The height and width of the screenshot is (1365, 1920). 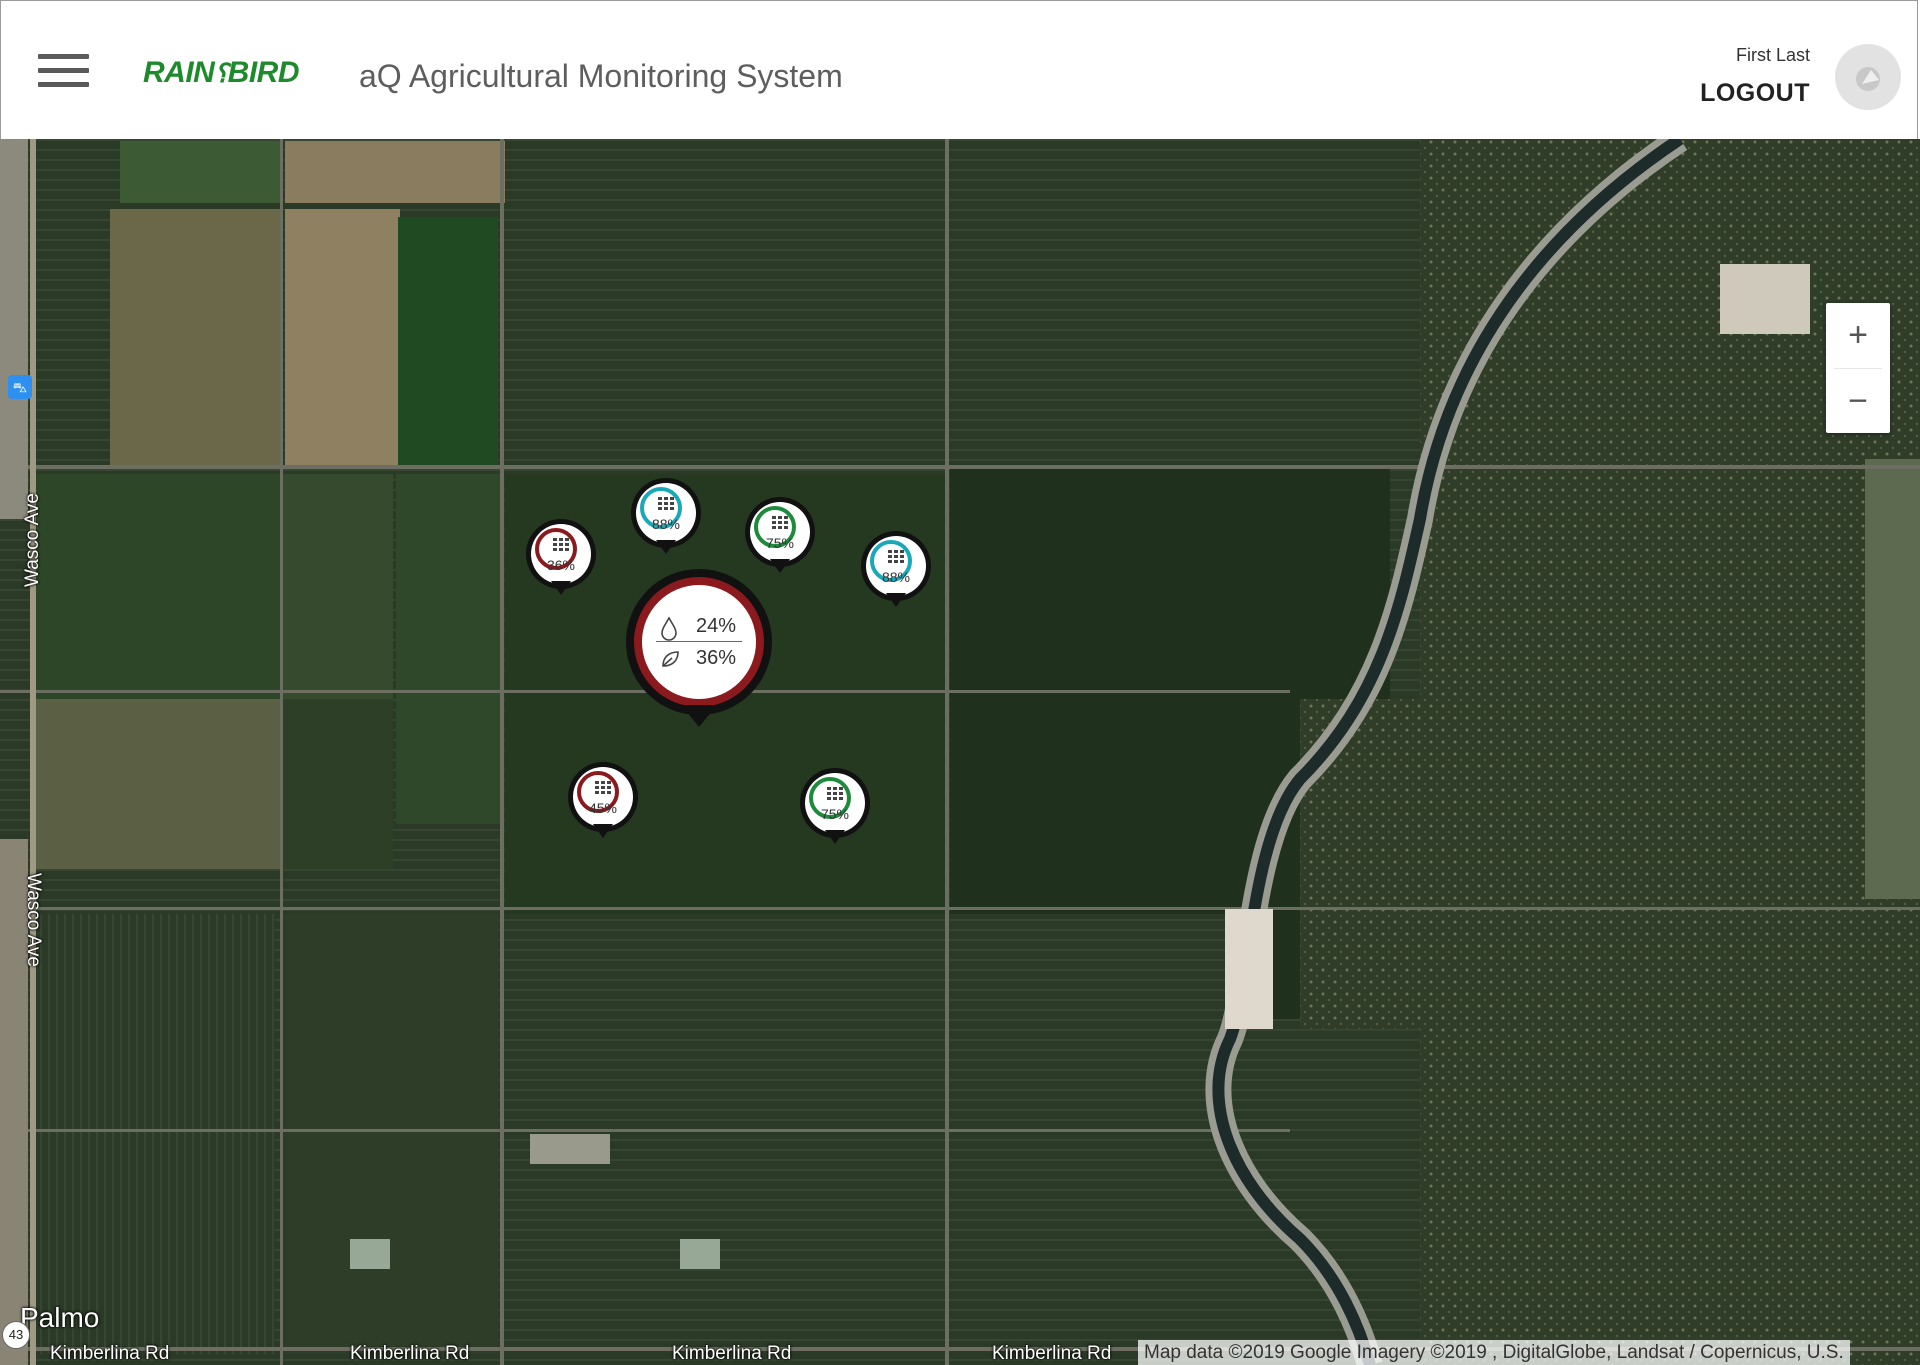 I want to click on moisture-value: 24%, so click(x=716, y=626).